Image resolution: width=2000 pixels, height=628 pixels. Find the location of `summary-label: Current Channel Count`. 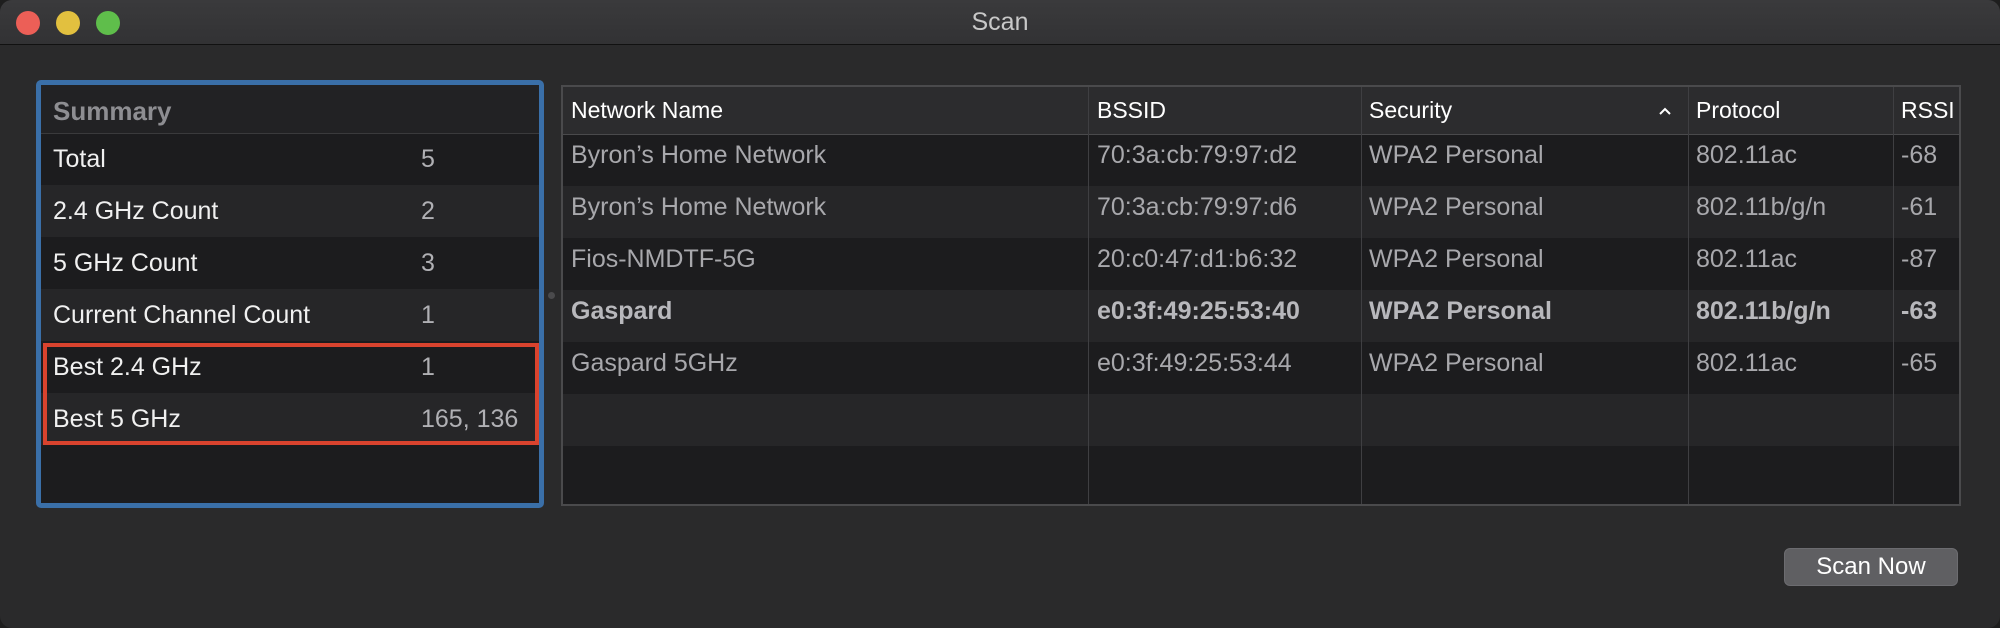

summary-label: Current Channel Count is located at coordinates (182, 315).